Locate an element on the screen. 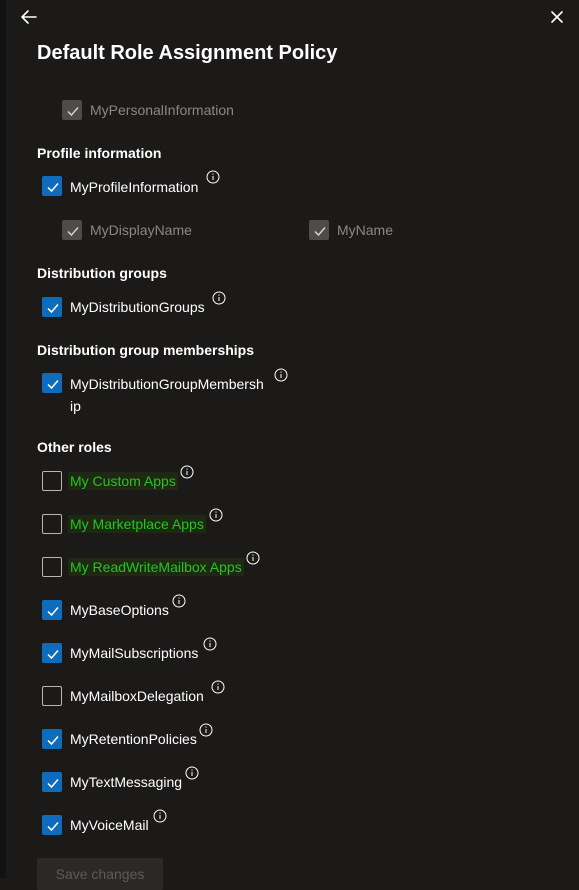 The height and width of the screenshot is (890, 579). arrow-left-icon is located at coordinates (29, 17).